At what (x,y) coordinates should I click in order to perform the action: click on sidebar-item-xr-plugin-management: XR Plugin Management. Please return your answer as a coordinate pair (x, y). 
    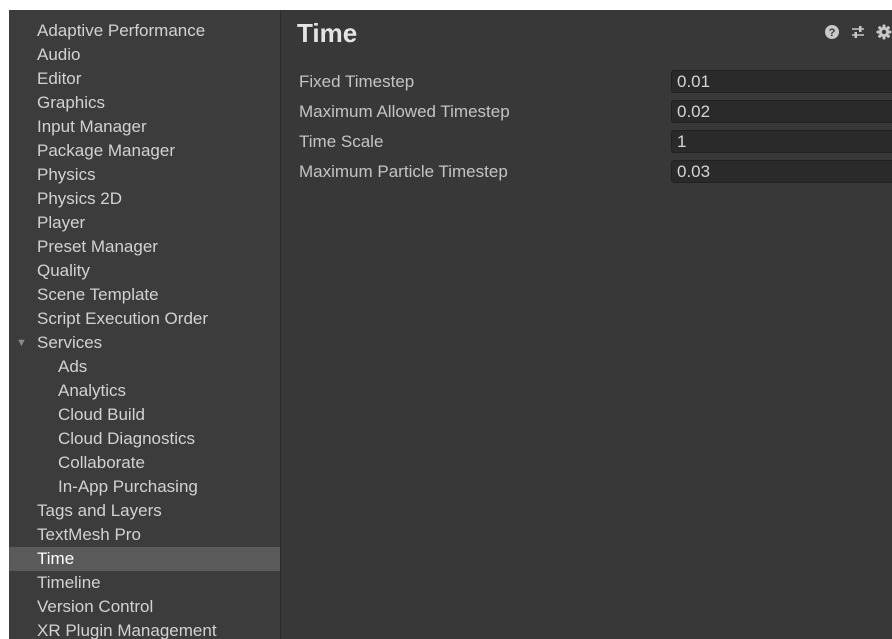
    Looking at the image, I should click on (144, 629).